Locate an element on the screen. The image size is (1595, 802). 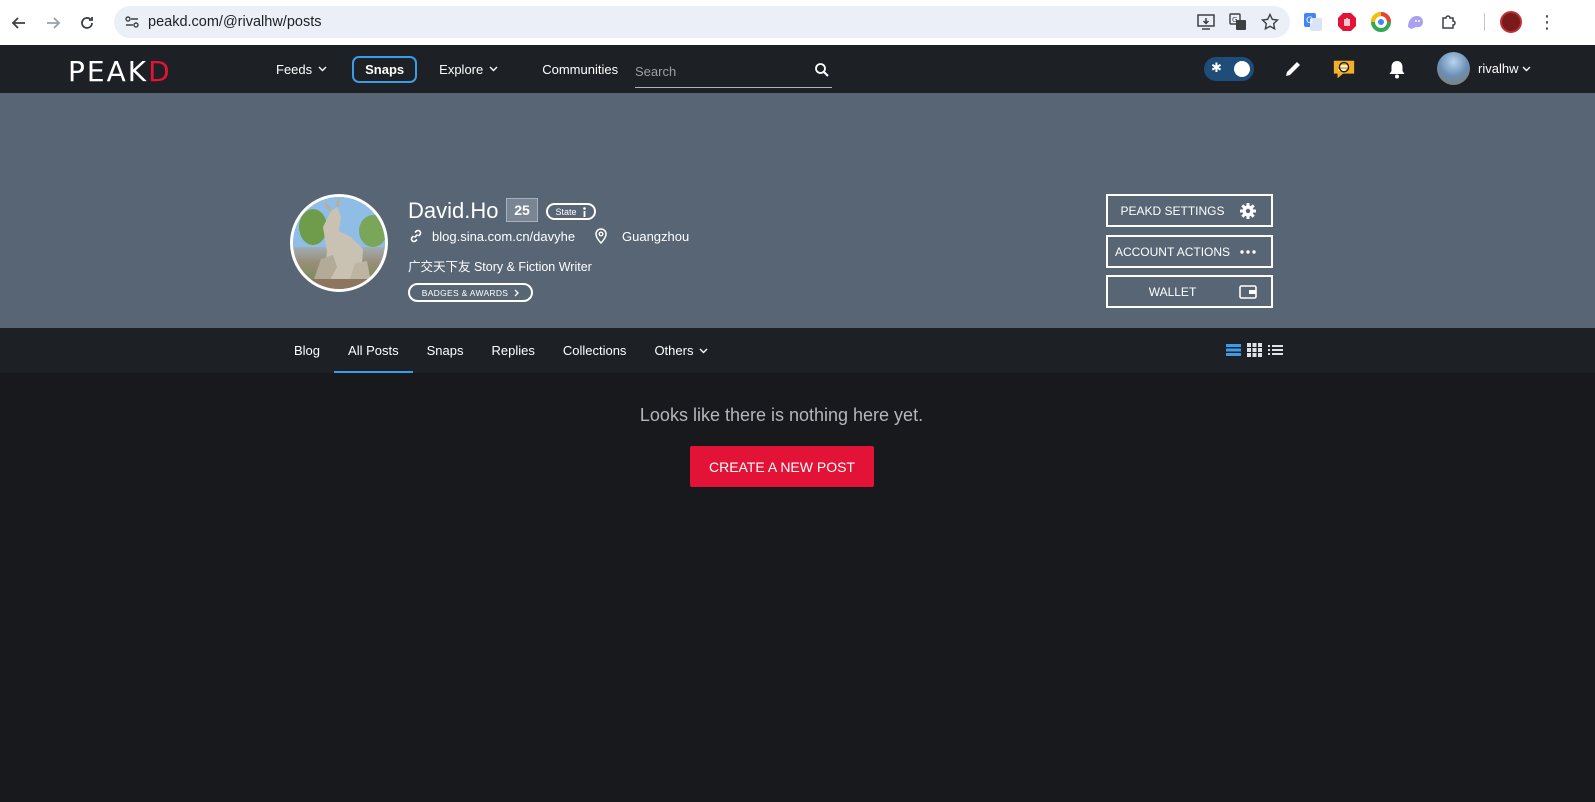
user-menu: rivalhw is located at coordinates (1504, 68).